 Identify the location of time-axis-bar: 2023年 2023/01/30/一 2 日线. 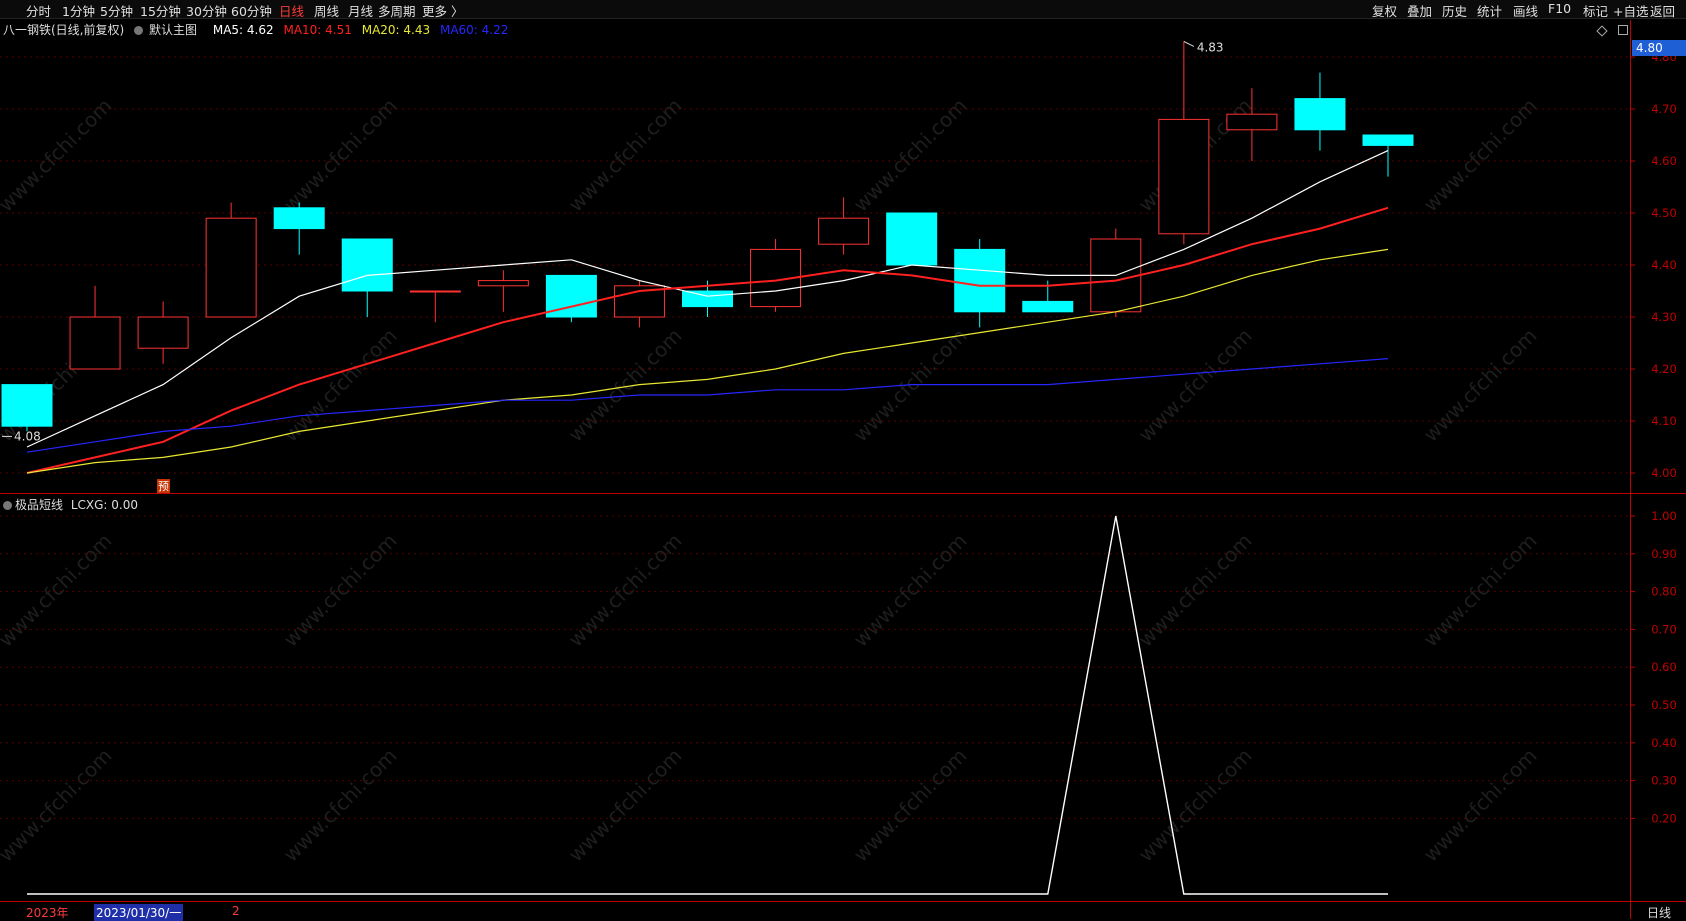
(843, 911).